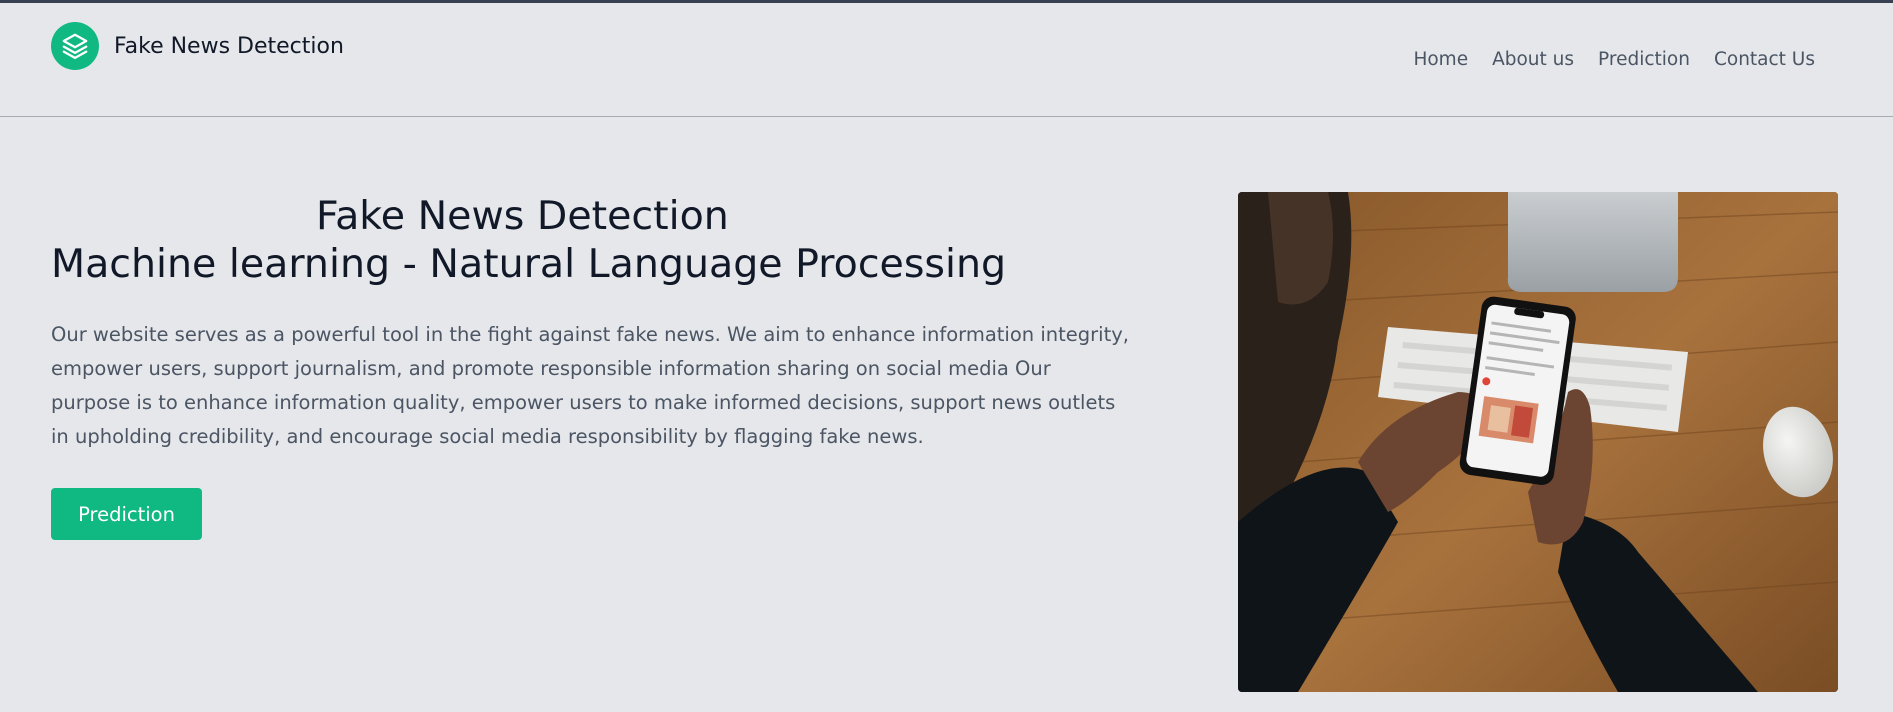  What do you see at coordinates (229, 46) in the screenshot?
I see `brand-name: Fake News Detection` at bounding box center [229, 46].